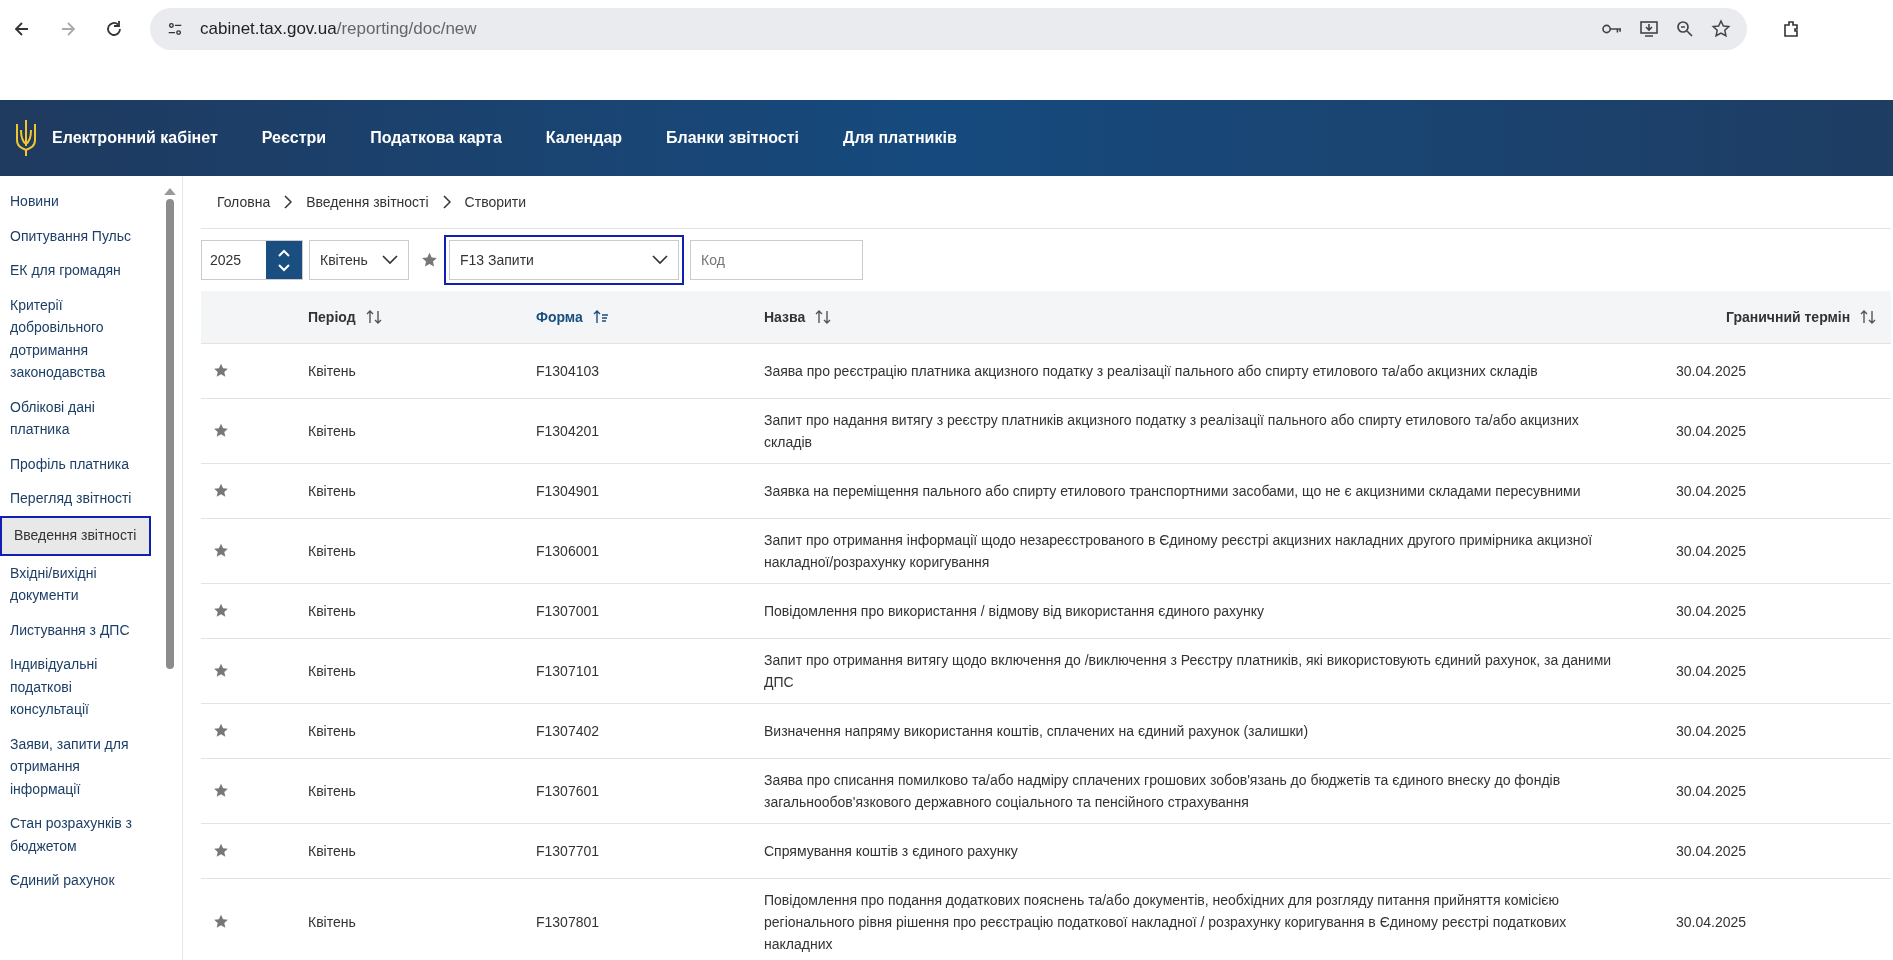  Describe the element at coordinates (170, 191) in the screenshot. I see `scroll-up-icon` at that location.